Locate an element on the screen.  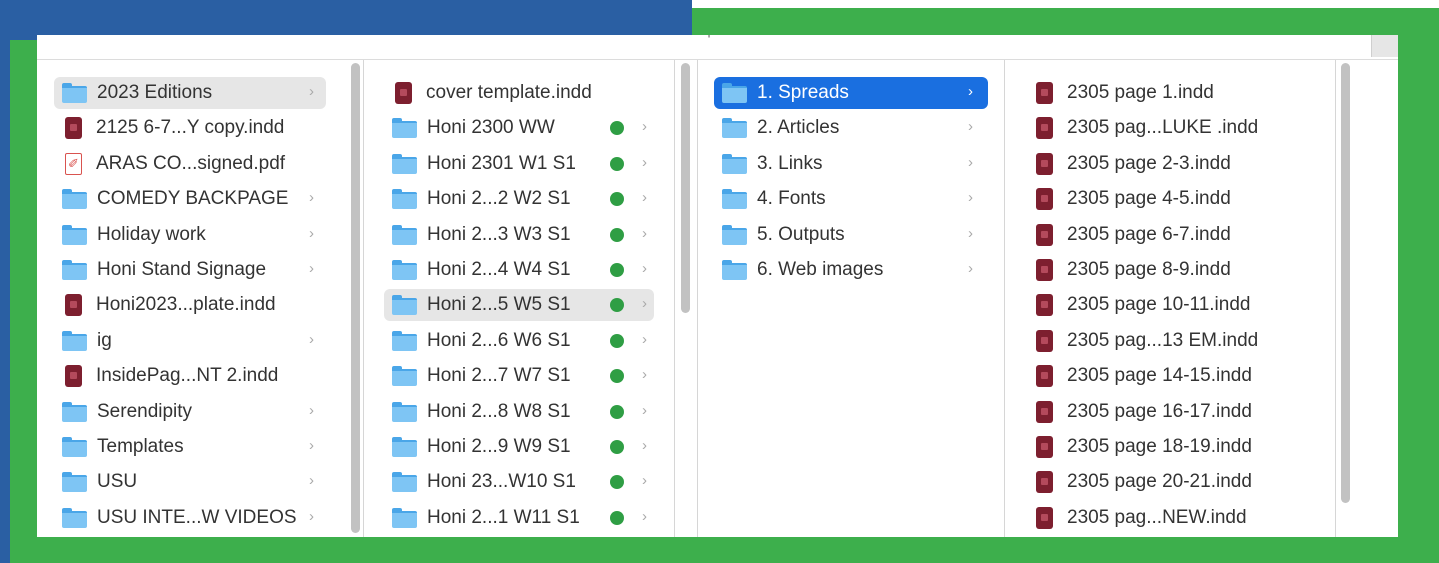
file-item: Honi 2...6 W6 S1 › is located at coordinates (519, 341).